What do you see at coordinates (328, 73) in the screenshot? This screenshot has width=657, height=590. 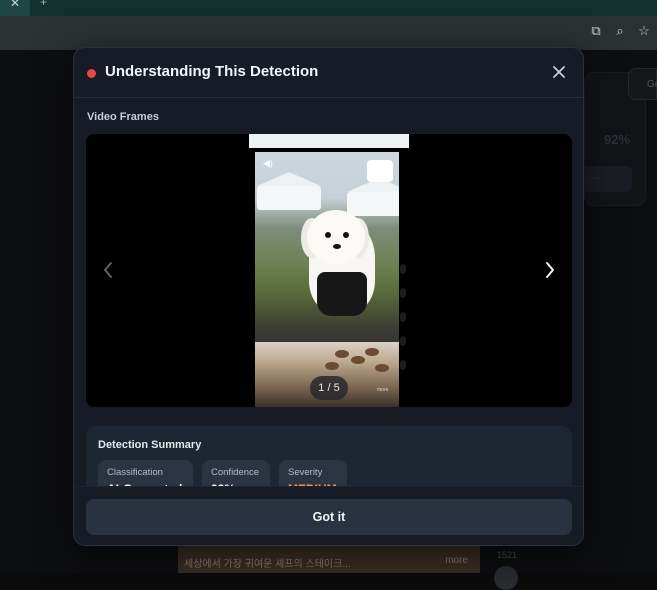 I see `modal-header: Understanding This Detection` at bounding box center [328, 73].